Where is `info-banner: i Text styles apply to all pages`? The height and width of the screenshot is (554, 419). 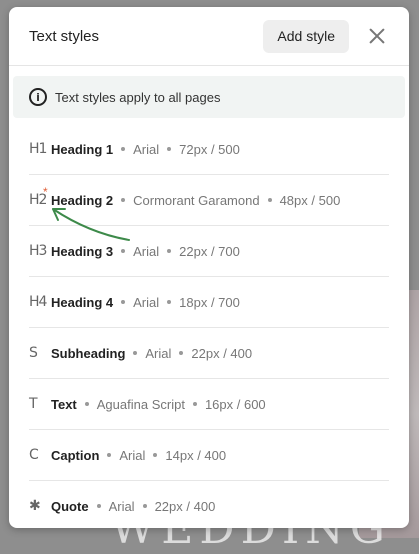
info-banner: i Text styles apply to all pages is located at coordinates (209, 97).